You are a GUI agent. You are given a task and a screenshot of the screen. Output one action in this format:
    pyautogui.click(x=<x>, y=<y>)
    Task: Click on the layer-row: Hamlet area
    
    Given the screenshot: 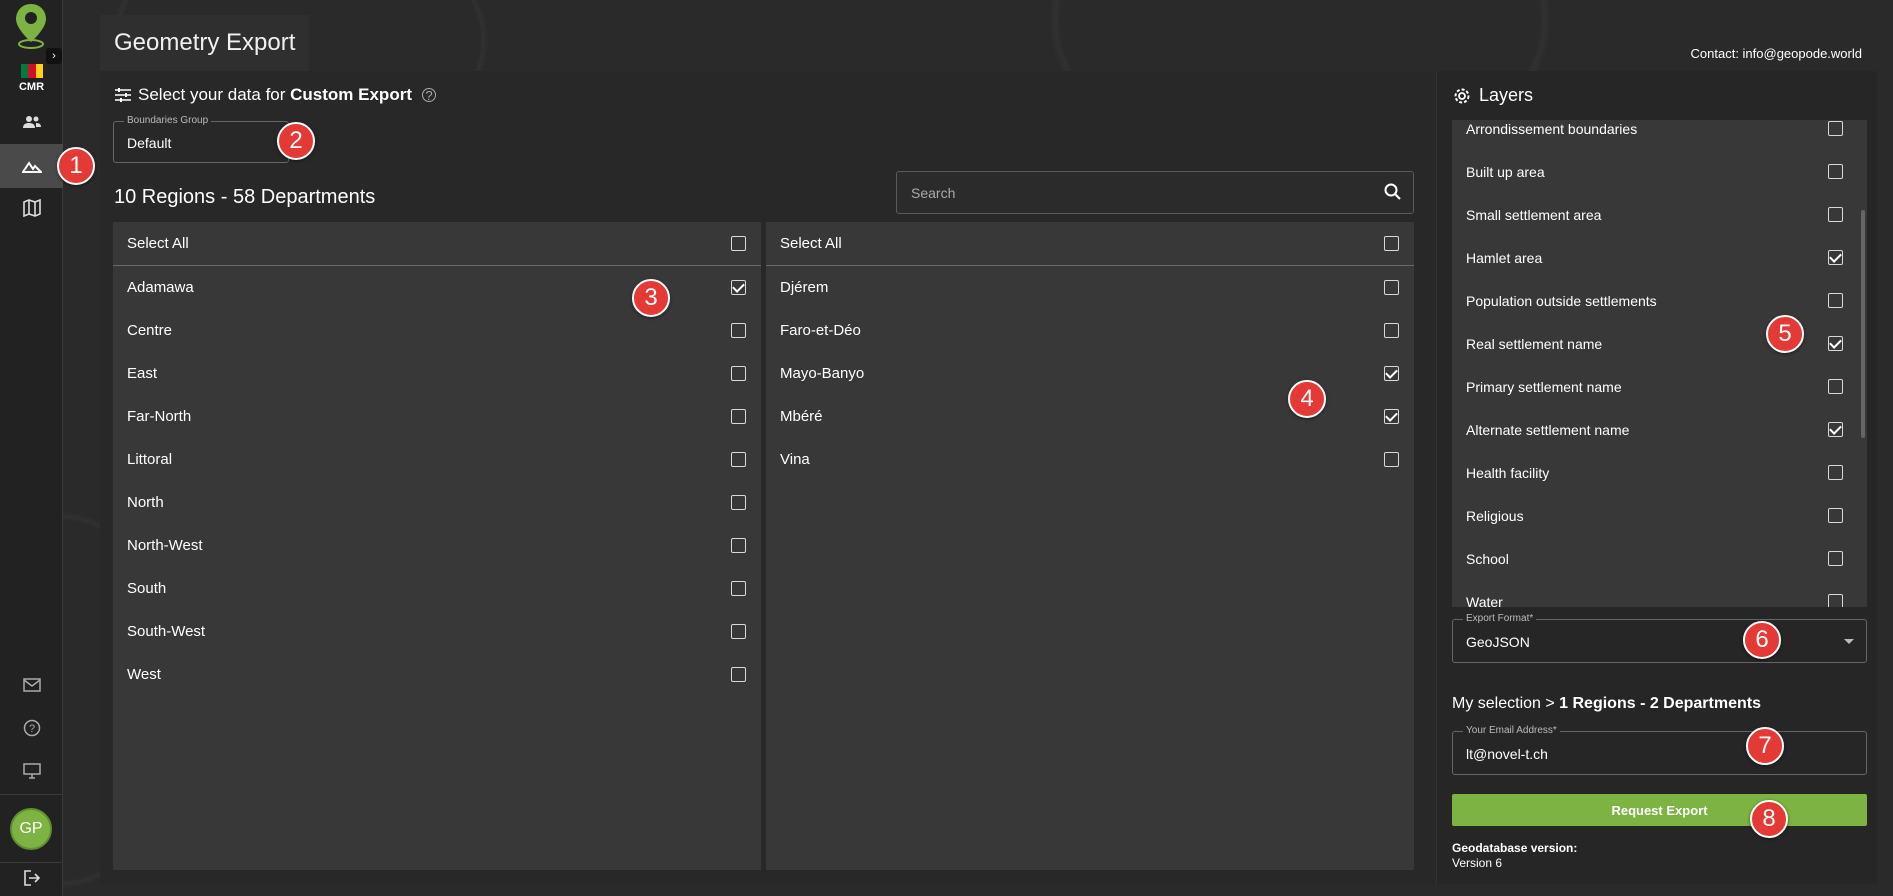 What is the action you would take?
    pyautogui.click(x=1654, y=257)
    